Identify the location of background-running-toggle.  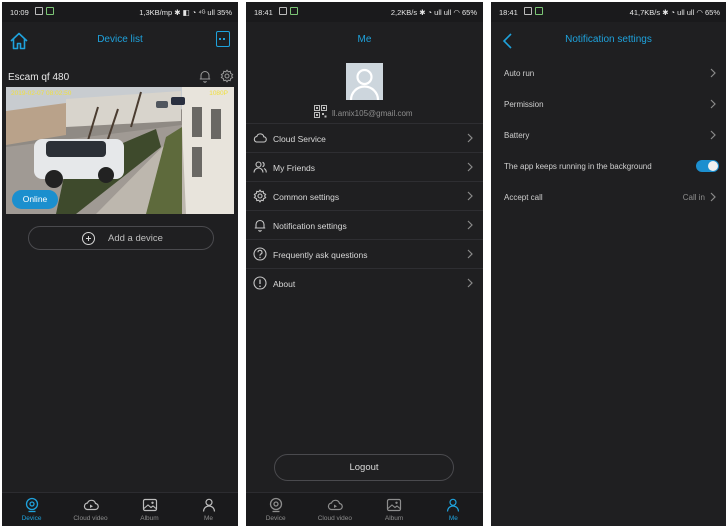
(707, 166).